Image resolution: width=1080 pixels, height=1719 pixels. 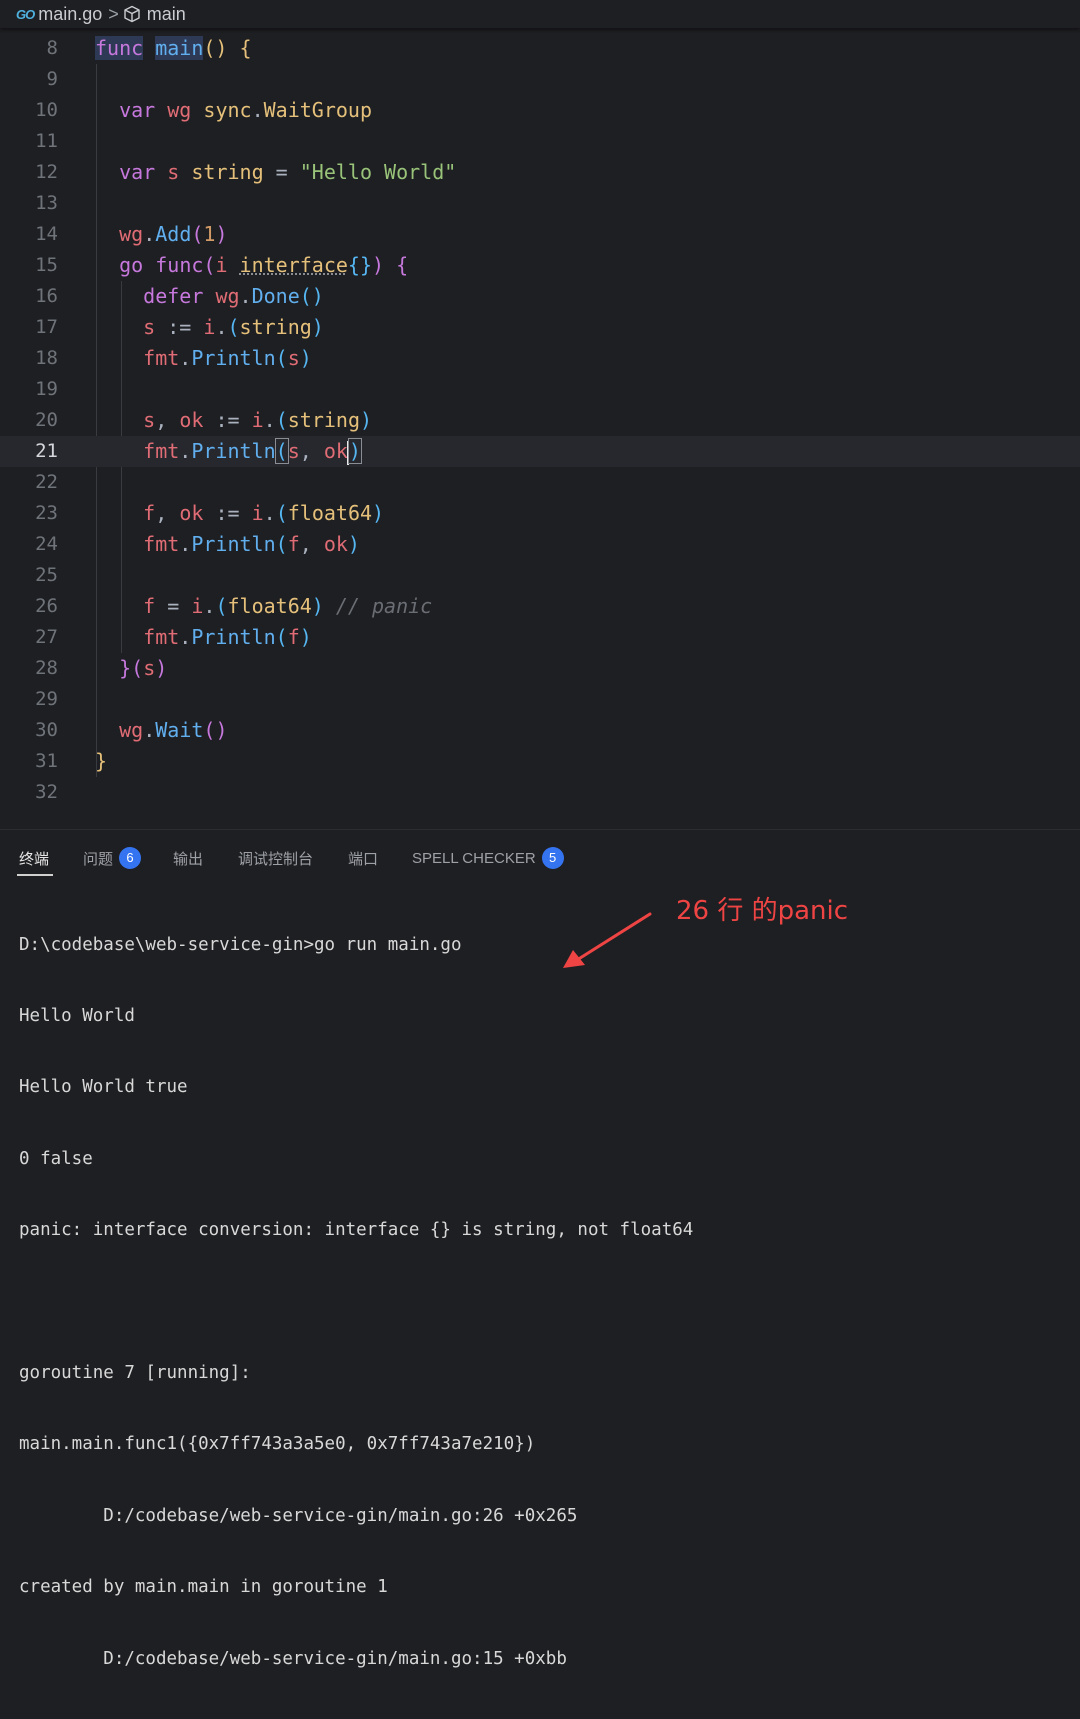 I want to click on line-number: 12, so click(x=46, y=172).